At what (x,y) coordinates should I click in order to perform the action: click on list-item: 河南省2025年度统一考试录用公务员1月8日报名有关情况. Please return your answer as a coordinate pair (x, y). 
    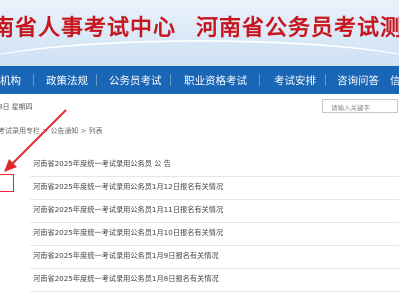
    Looking at the image, I should click on (199, 280).